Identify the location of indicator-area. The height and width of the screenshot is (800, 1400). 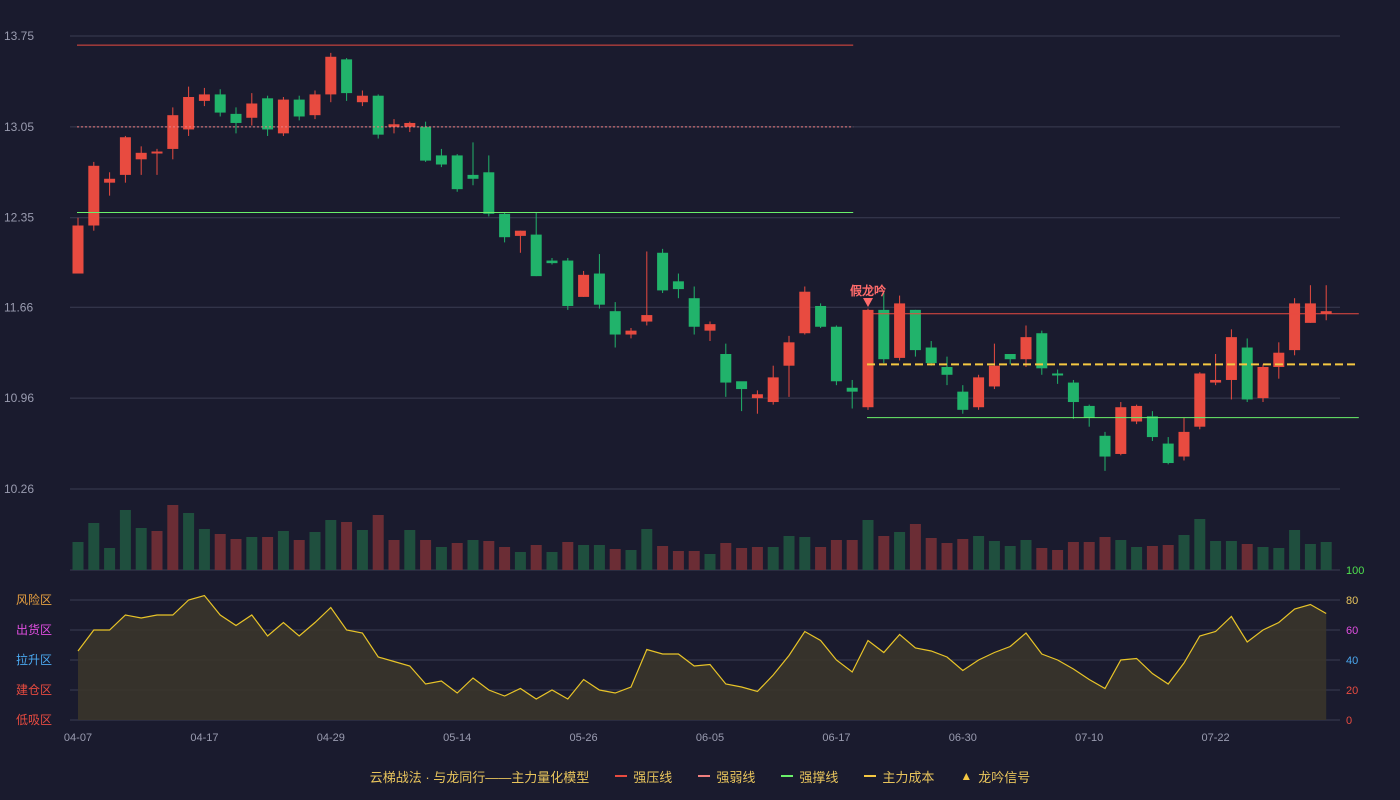
(702, 657).